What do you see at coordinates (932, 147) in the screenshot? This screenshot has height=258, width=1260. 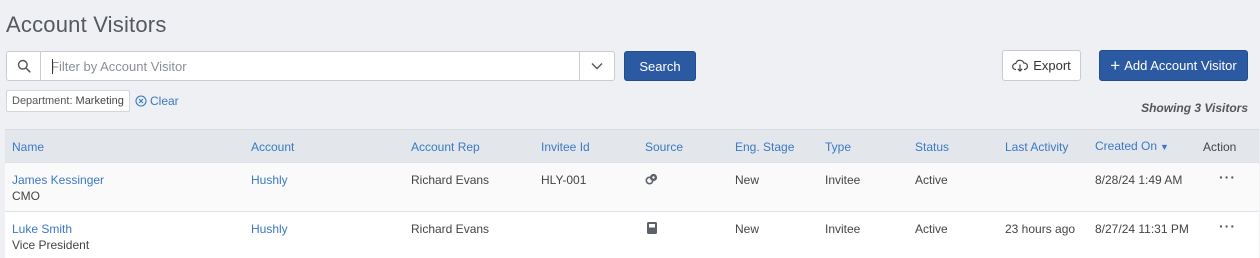 I see `column-header-status: Status` at bounding box center [932, 147].